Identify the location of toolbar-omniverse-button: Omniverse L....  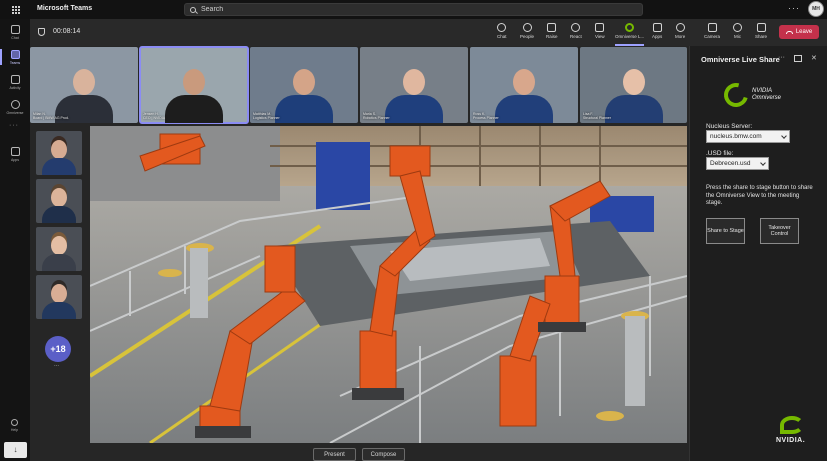
(630, 34).